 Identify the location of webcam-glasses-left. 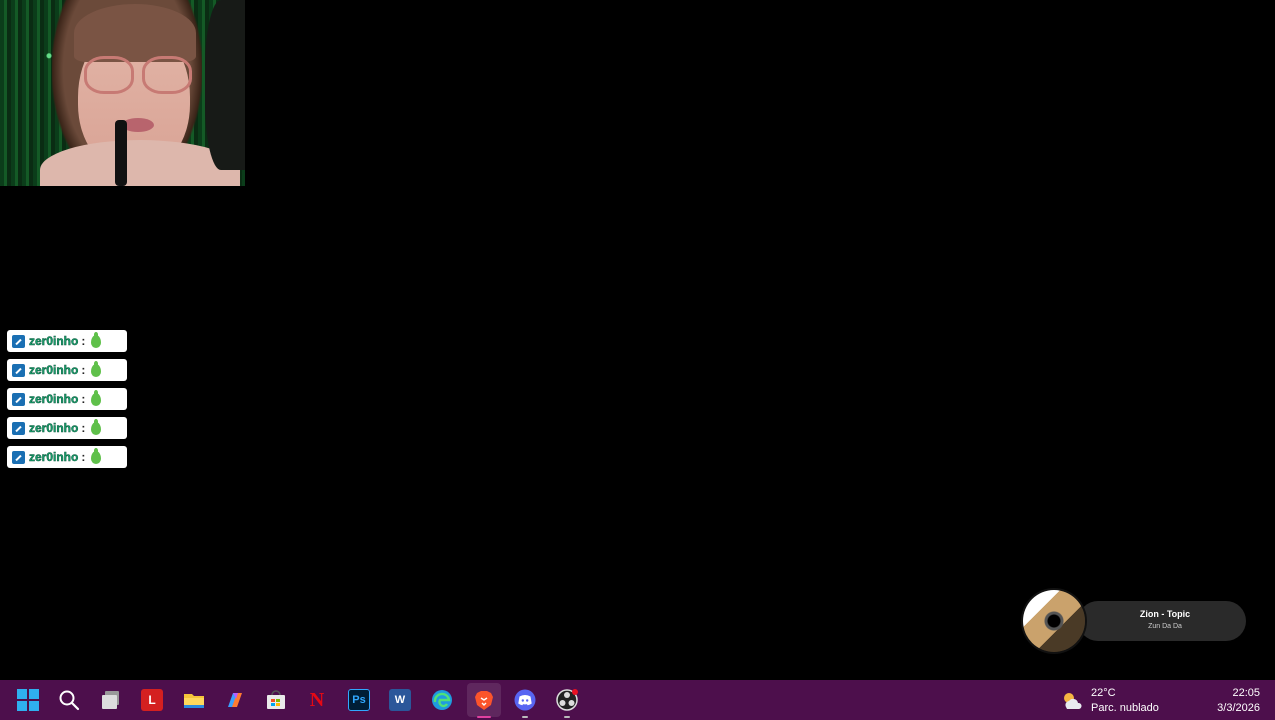
(109, 75).